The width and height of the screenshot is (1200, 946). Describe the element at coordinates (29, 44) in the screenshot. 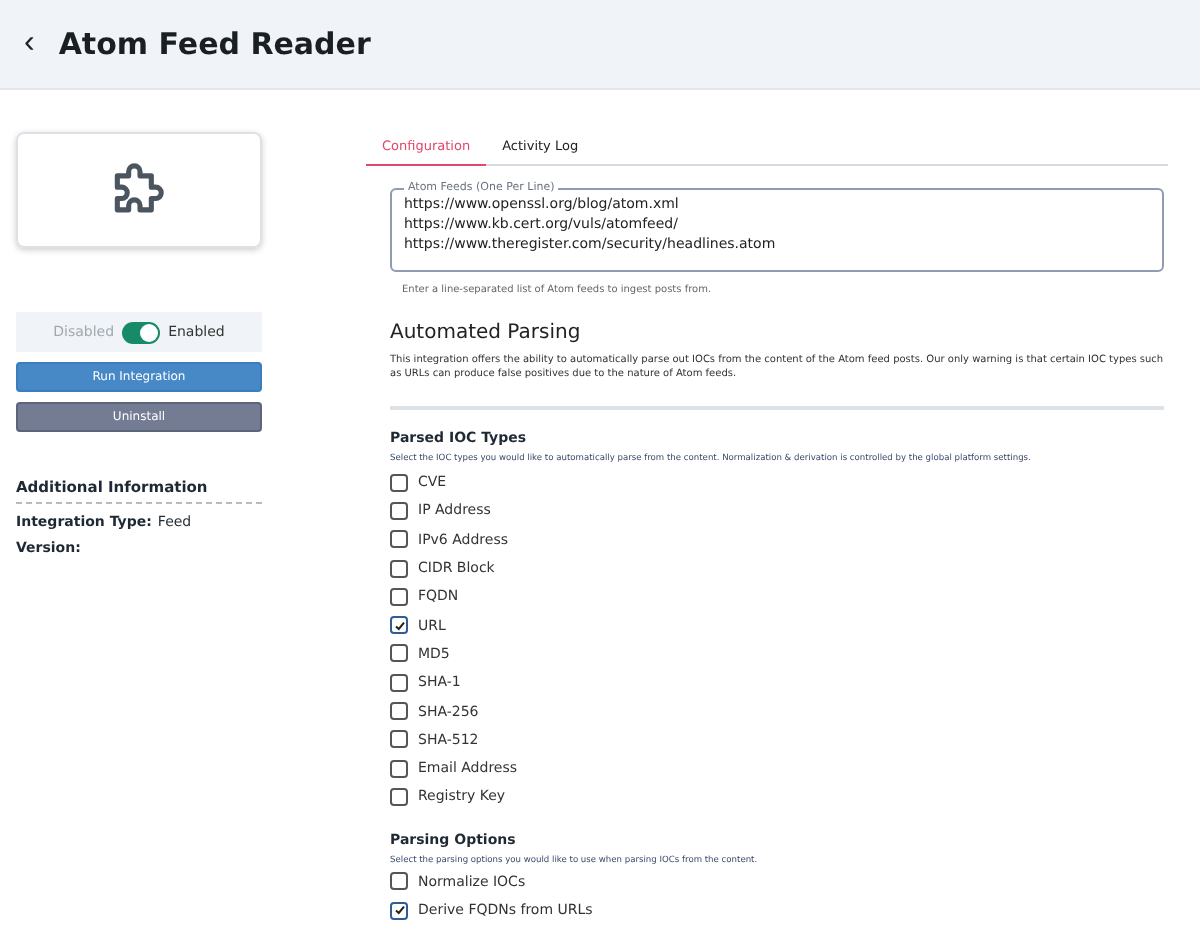

I see `back-button: ‹` at that location.